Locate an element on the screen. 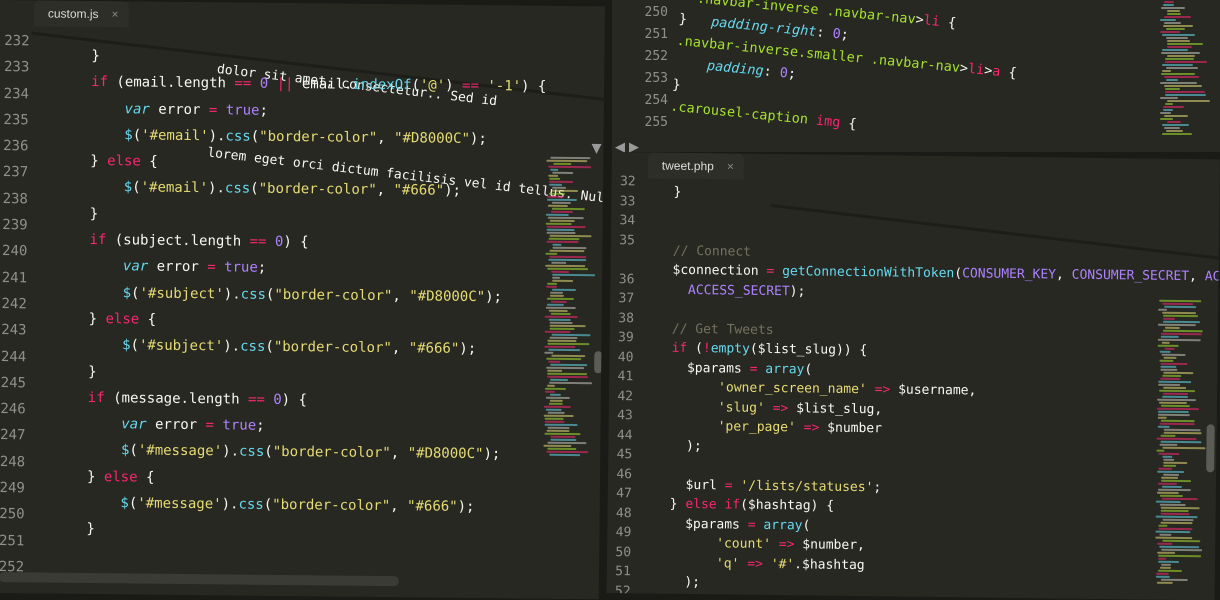 The image size is (1220, 600). line-number: 255 is located at coordinates (656, 122).